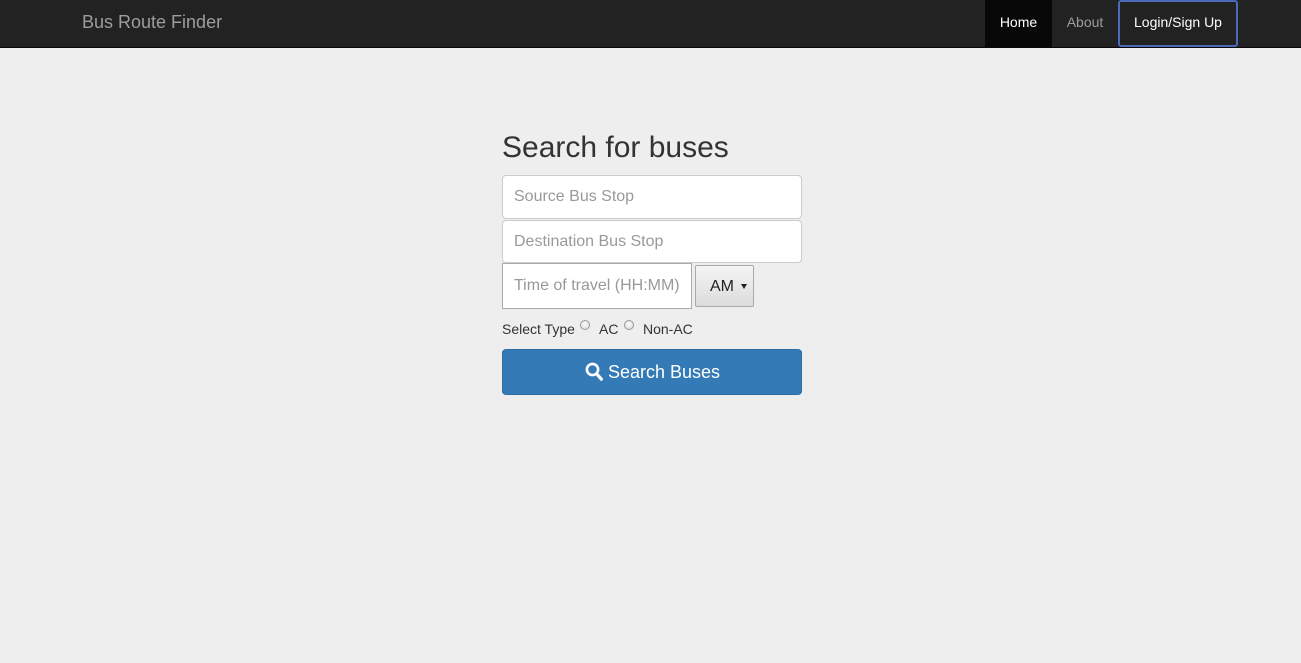  Describe the element at coordinates (652, 241) in the screenshot. I see `destination-stop-input` at that location.